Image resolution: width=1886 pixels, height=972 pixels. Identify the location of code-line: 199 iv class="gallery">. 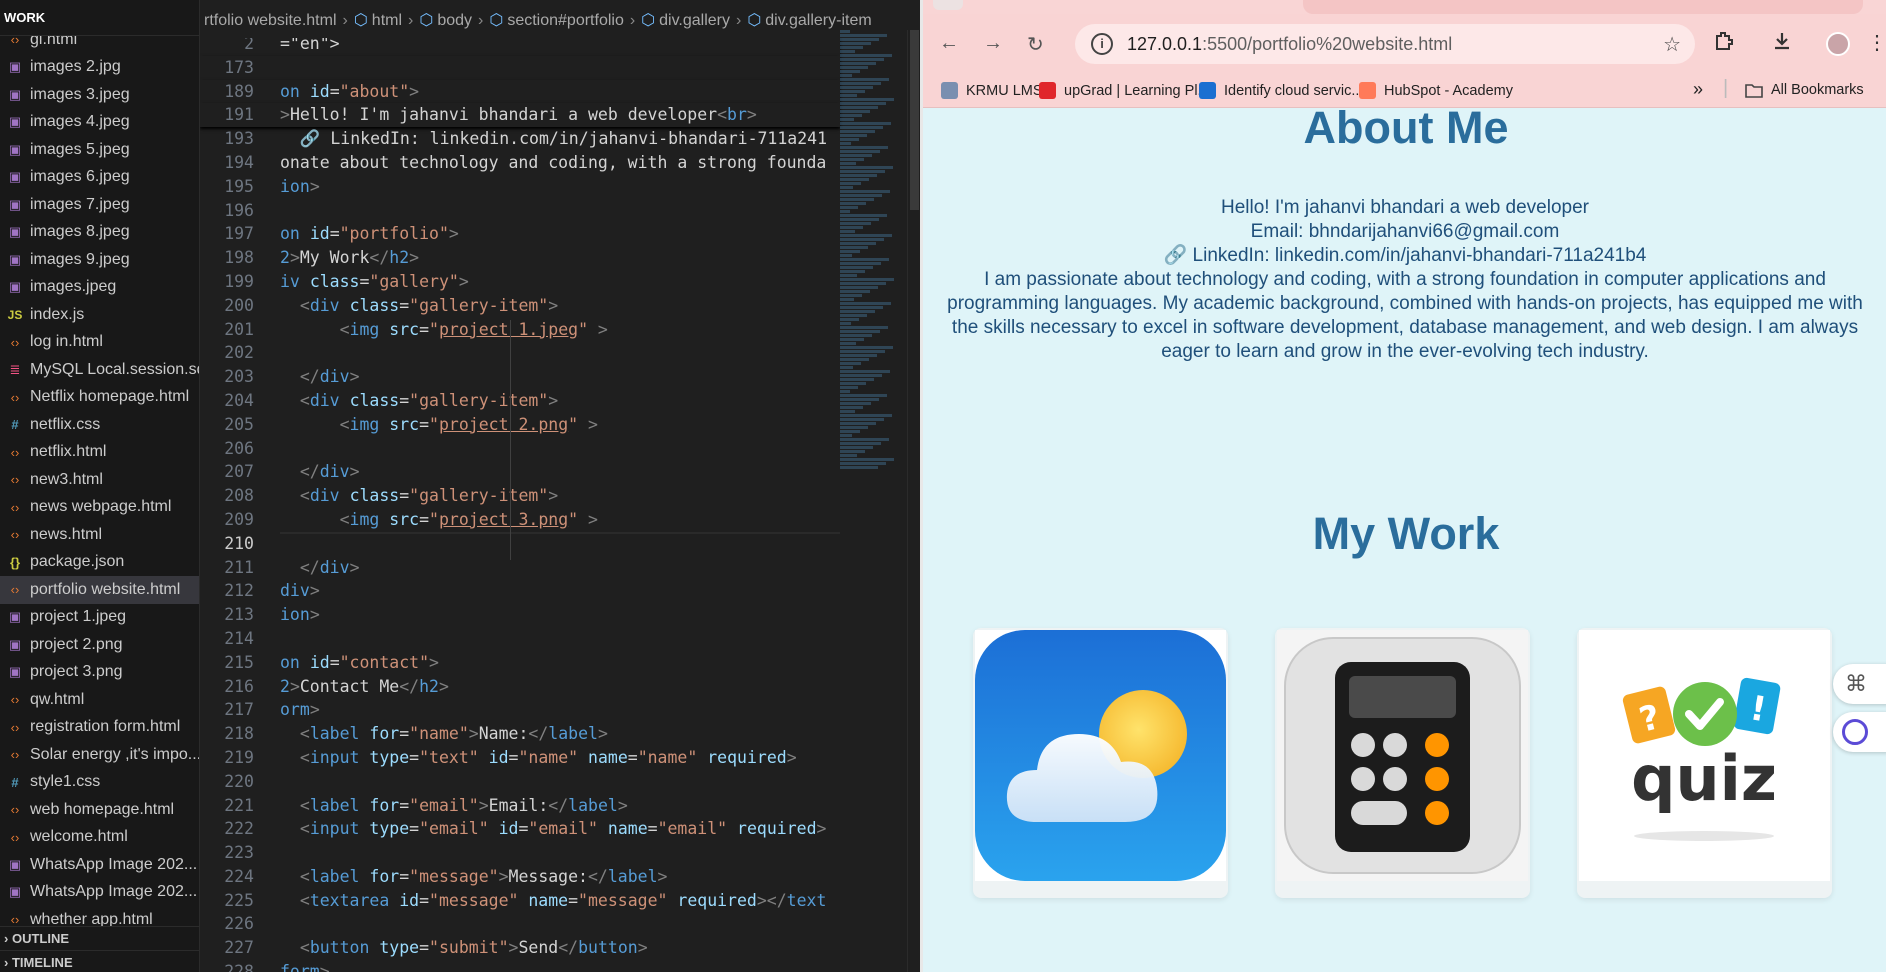
(520, 282).